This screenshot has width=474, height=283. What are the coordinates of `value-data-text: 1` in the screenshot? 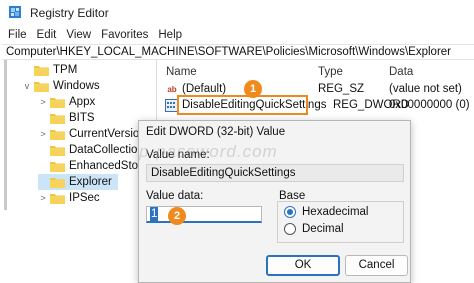 It's located at (154, 214).